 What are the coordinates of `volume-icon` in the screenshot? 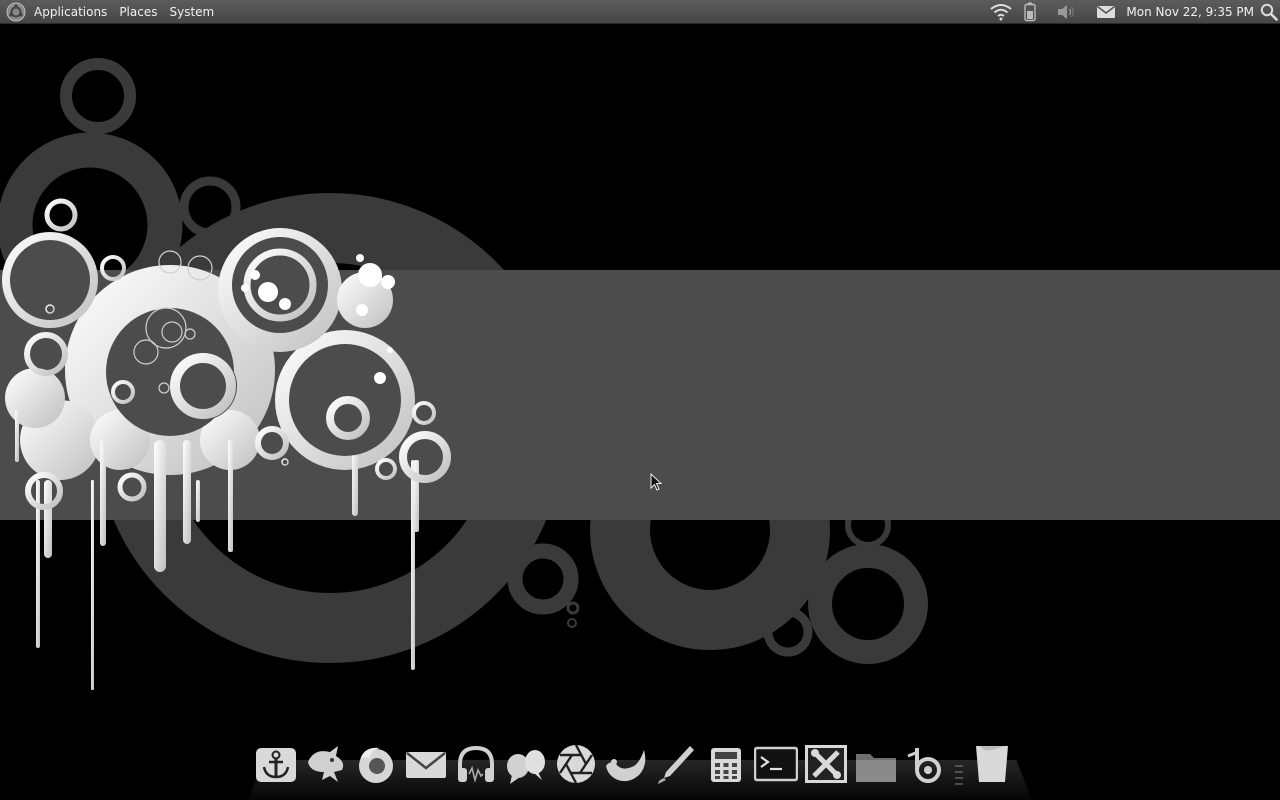 It's located at (1066, 12).